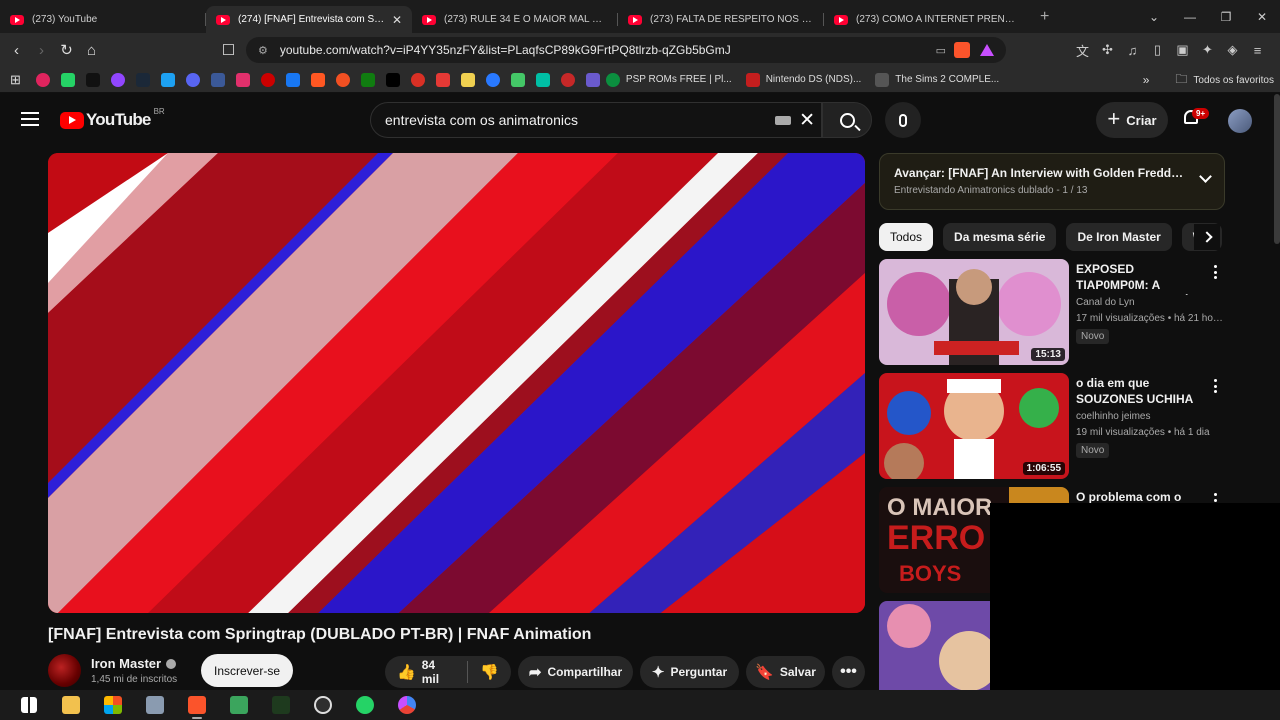  Describe the element at coordinates (239, 705) in the screenshot. I see `discord-icon` at that location.